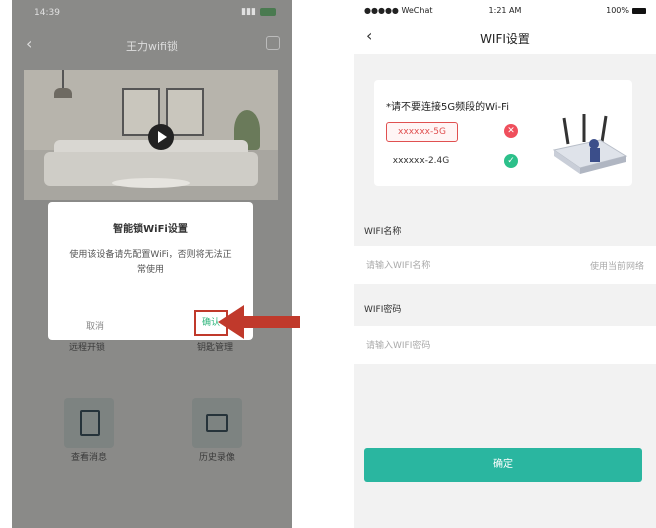  Describe the element at coordinates (259, 322) in the screenshot. I see `pointer-arrow-icon` at that location.